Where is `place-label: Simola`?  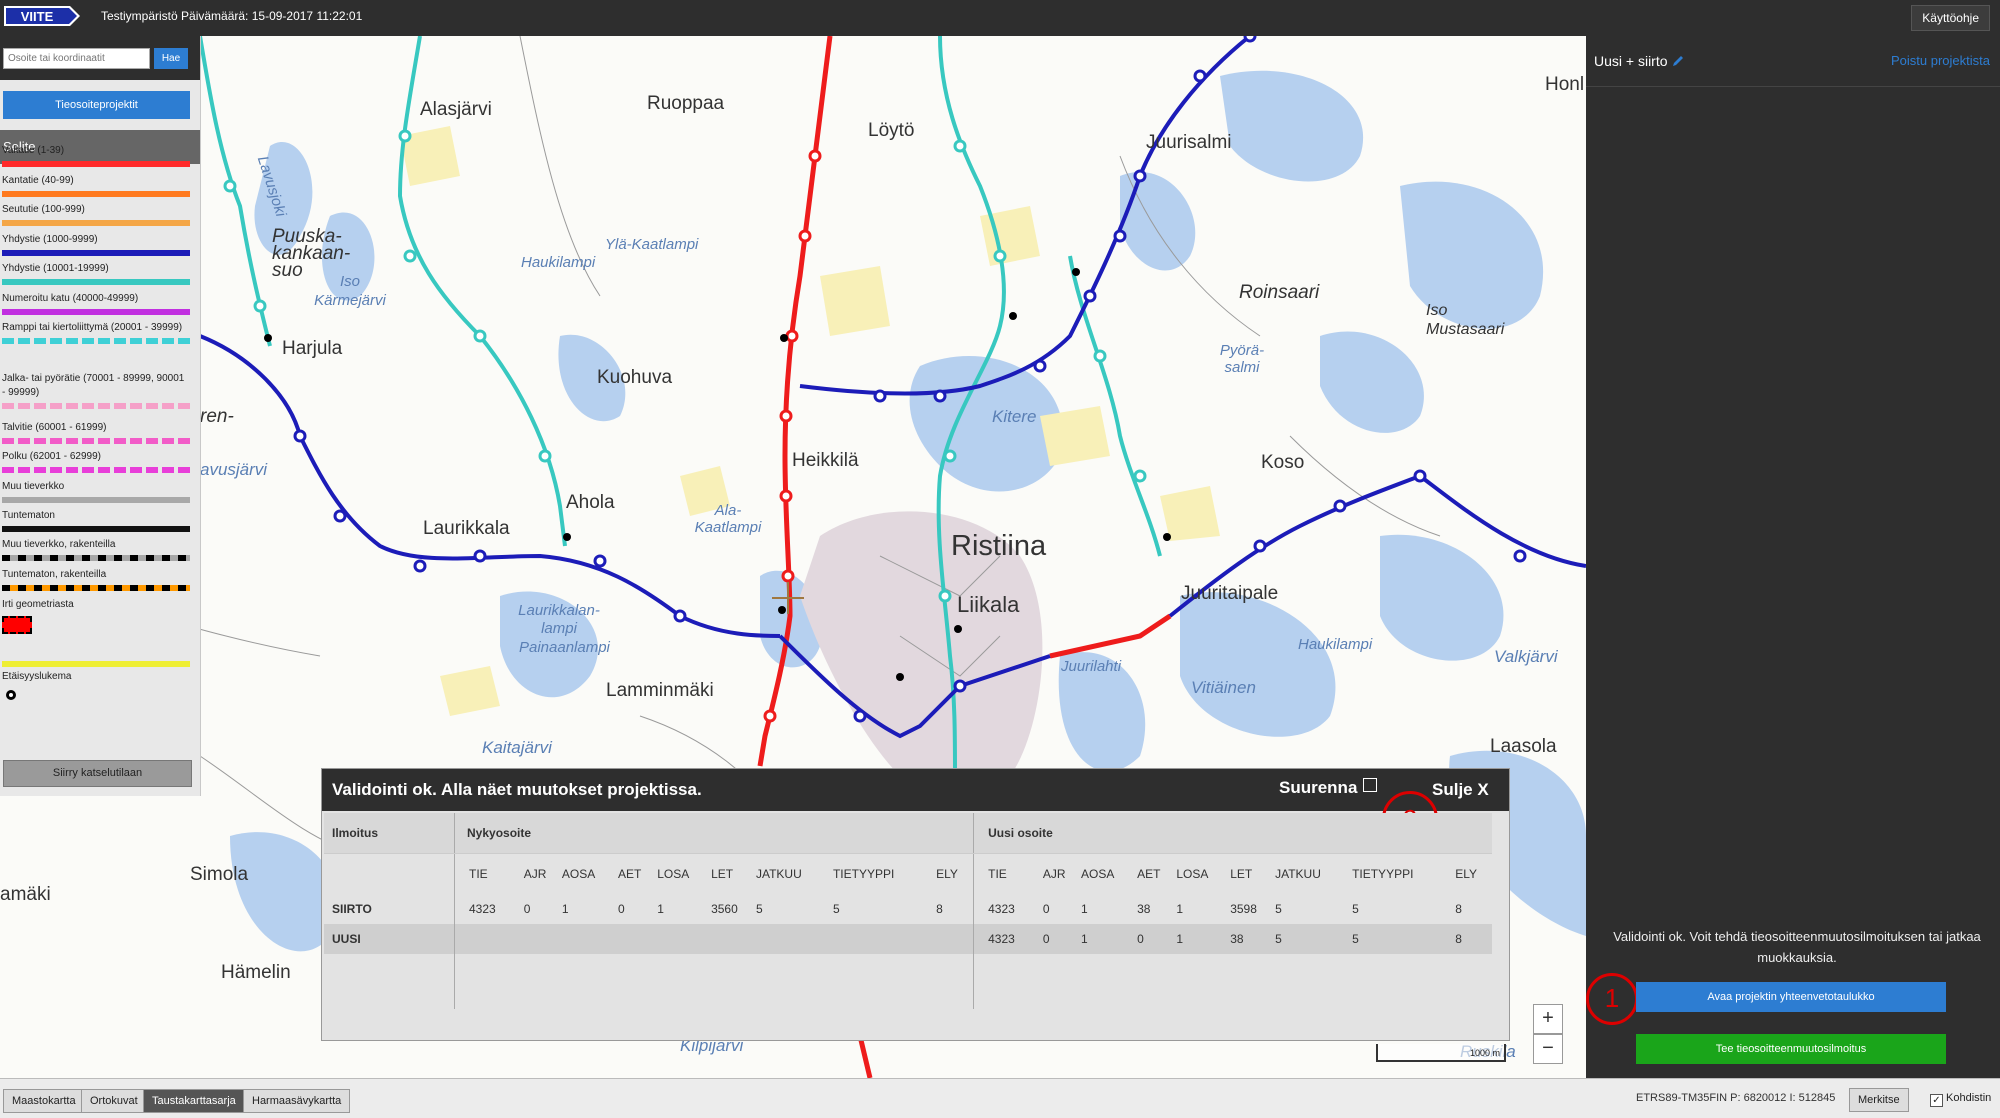
place-label: Simola is located at coordinates (219, 874).